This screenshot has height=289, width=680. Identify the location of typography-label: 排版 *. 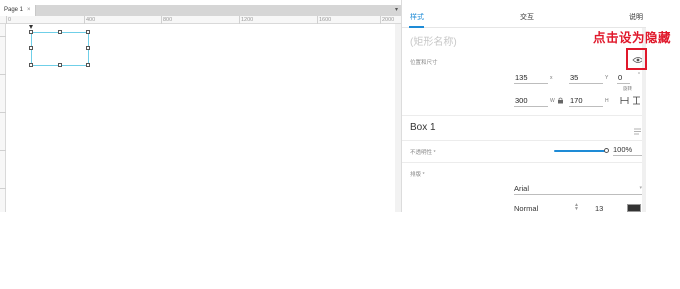
(417, 175).